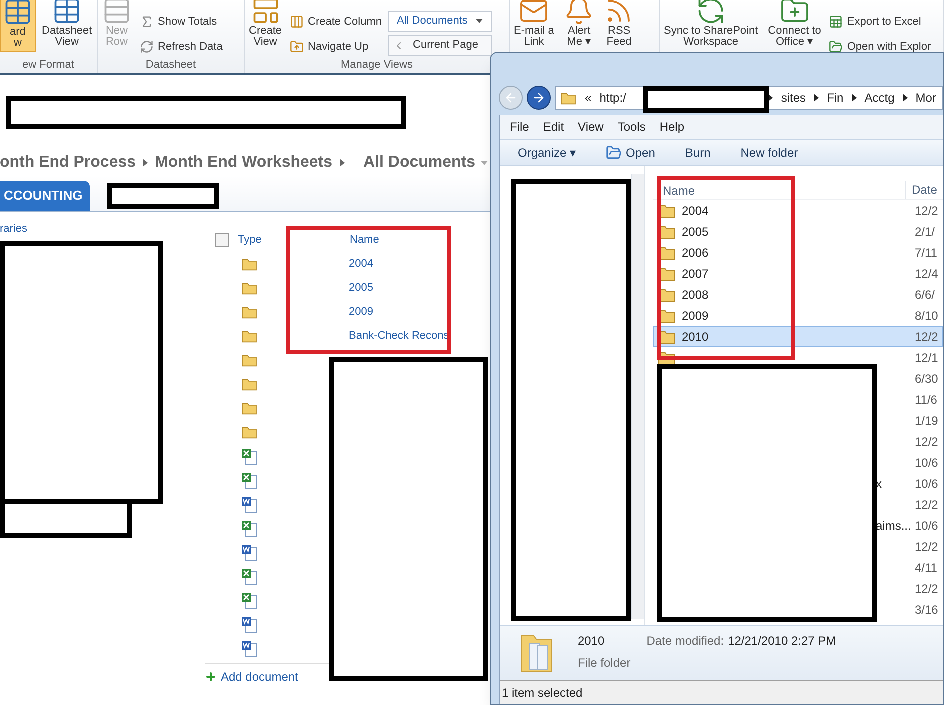 Image resolution: width=944 pixels, height=705 pixels. What do you see at coordinates (49, 65) in the screenshot?
I see `group-label: ew Format` at bounding box center [49, 65].